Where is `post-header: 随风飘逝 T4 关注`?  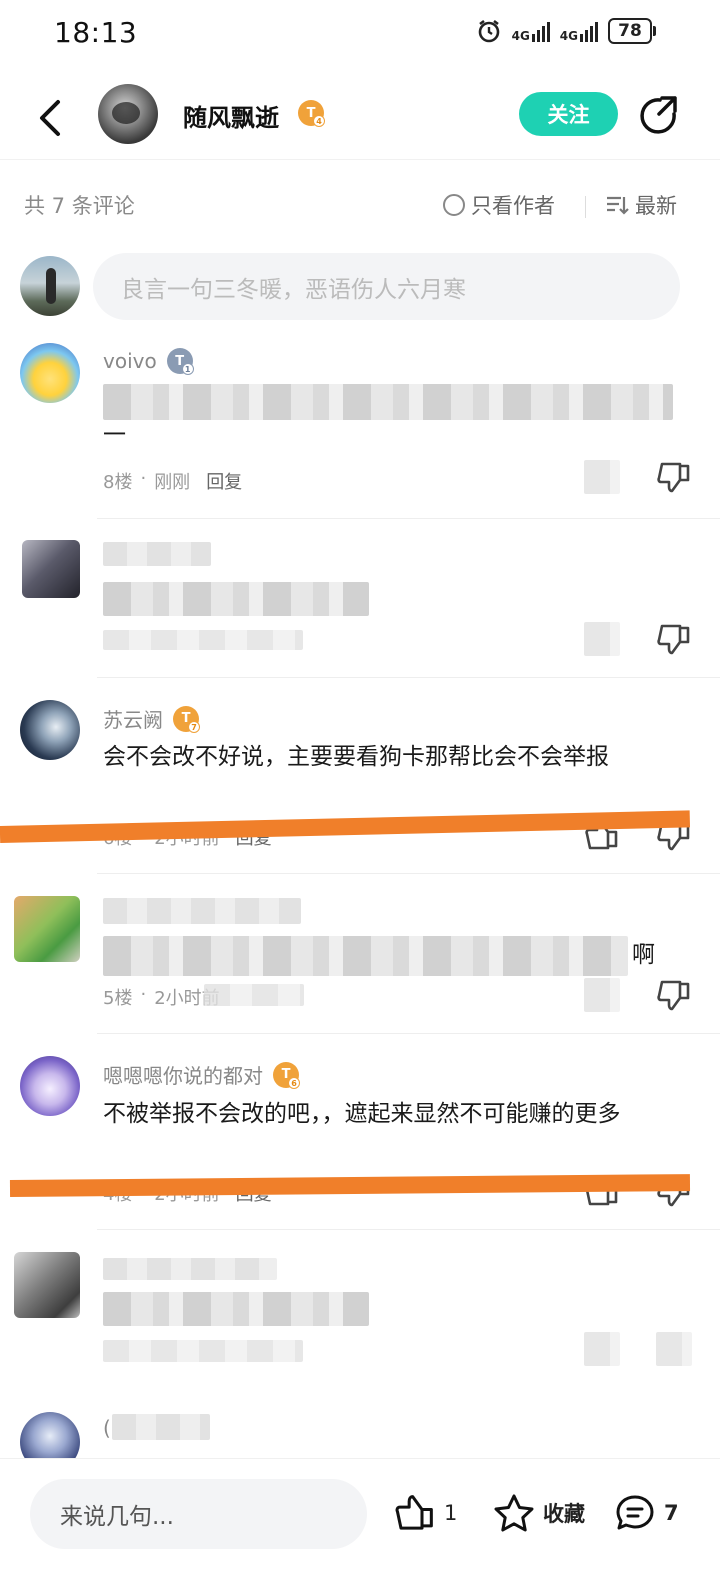
post-header: 随风飘逝 T4 关注 is located at coordinates (360, 119).